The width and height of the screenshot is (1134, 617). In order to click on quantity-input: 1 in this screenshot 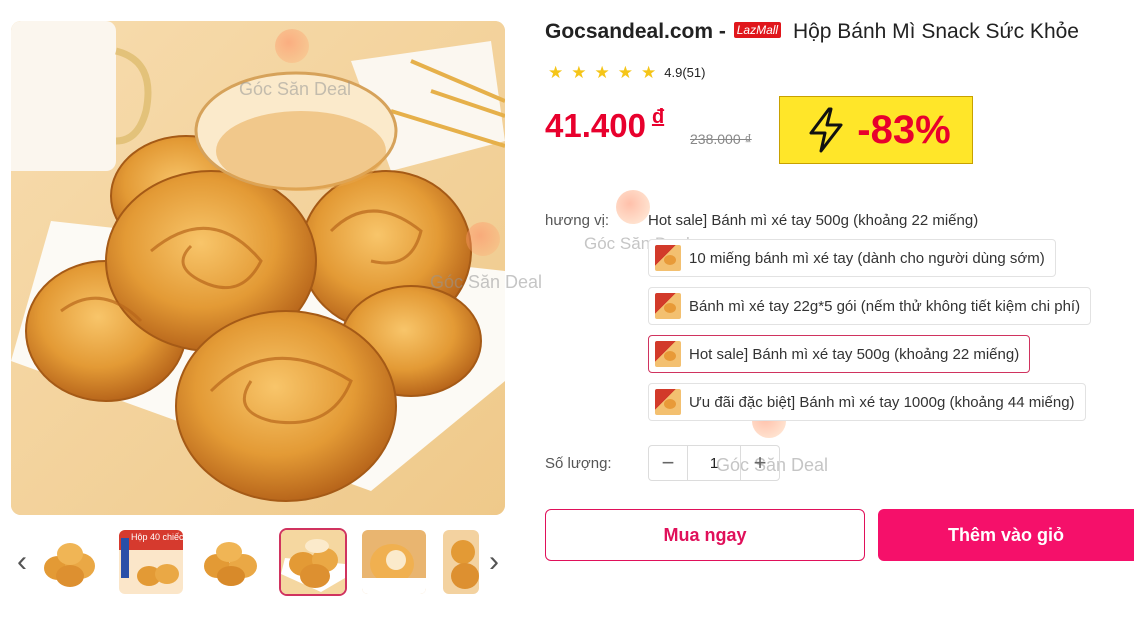, I will do `click(714, 463)`.